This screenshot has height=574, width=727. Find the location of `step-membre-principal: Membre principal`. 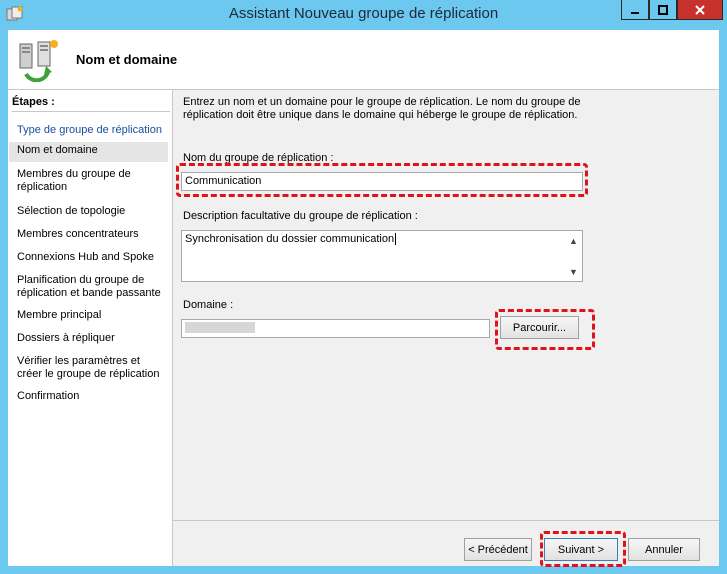

step-membre-principal: Membre principal is located at coordinates (59, 315).